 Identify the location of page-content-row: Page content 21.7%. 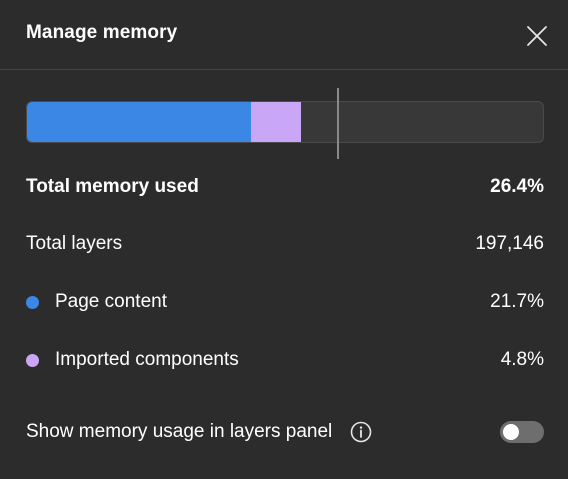
(285, 302).